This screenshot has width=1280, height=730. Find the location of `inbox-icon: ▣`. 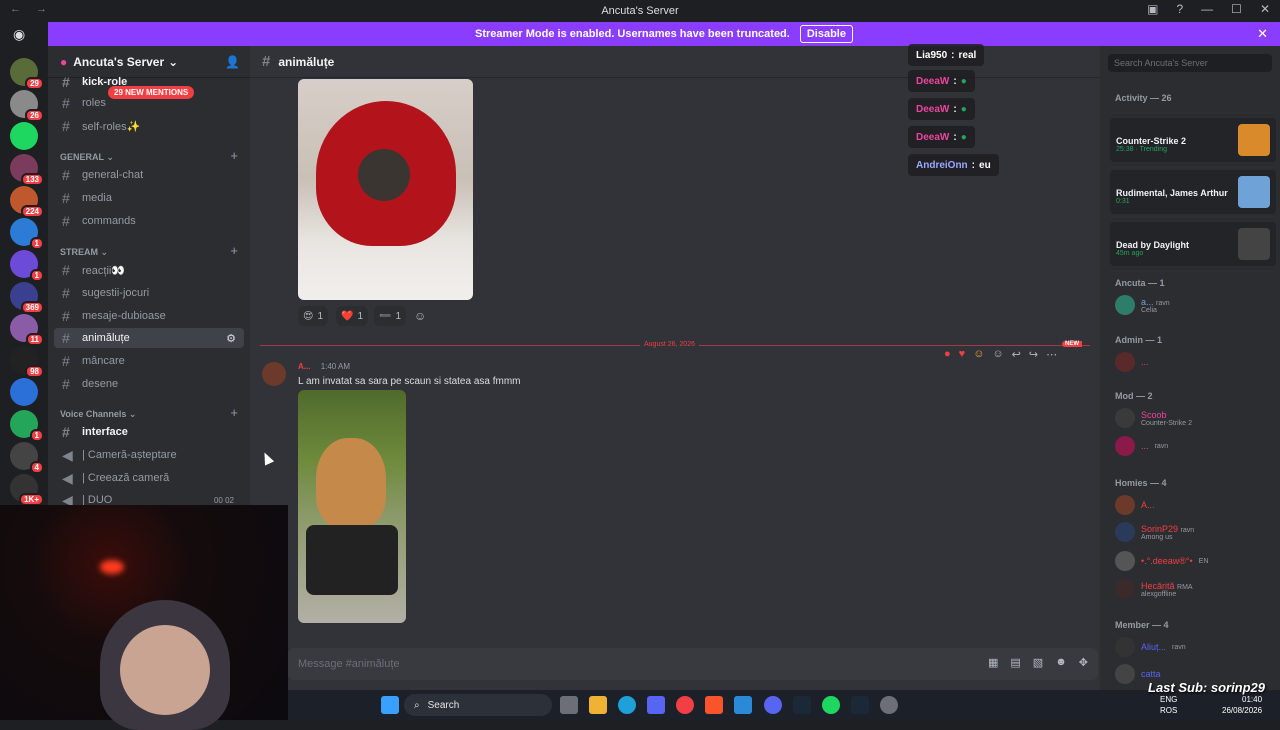

inbox-icon: ▣ is located at coordinates (1152, 9).